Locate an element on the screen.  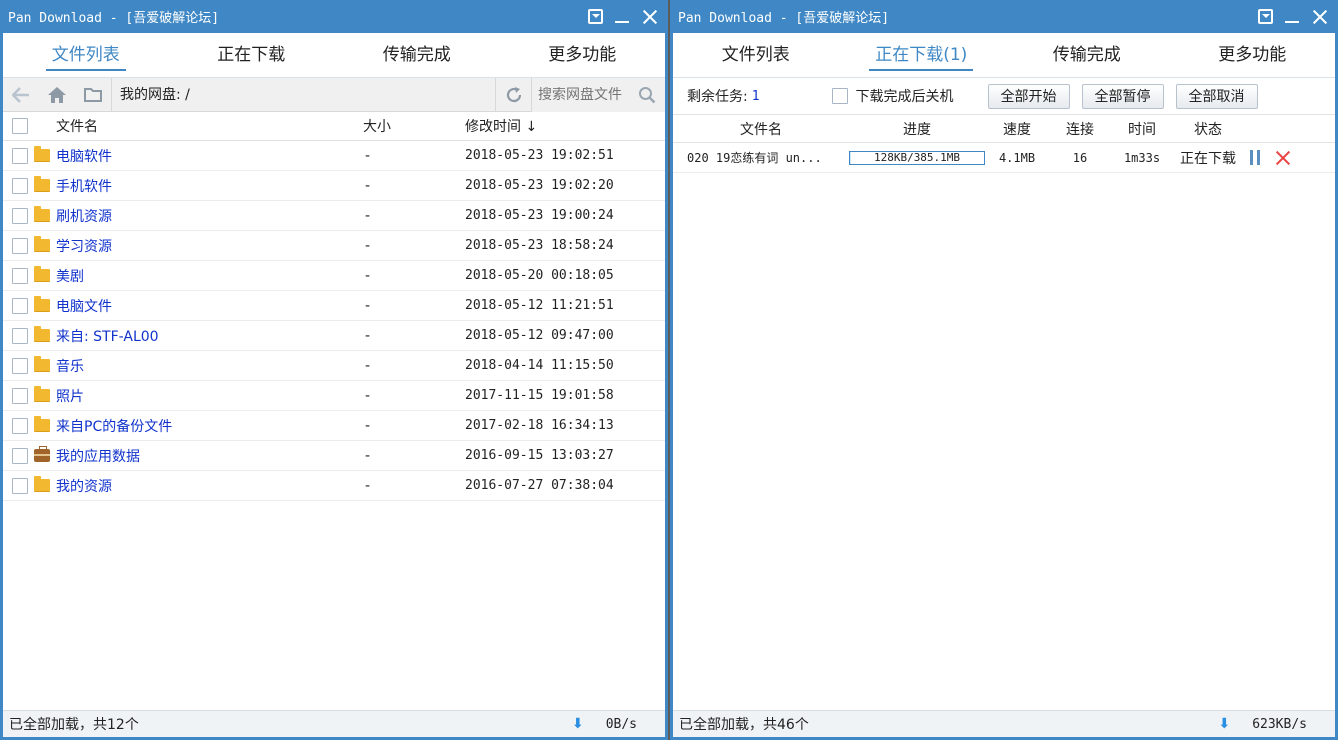
file-modified-time: 2018-05-23 19:00:24 is located at coordinates (539, 215).